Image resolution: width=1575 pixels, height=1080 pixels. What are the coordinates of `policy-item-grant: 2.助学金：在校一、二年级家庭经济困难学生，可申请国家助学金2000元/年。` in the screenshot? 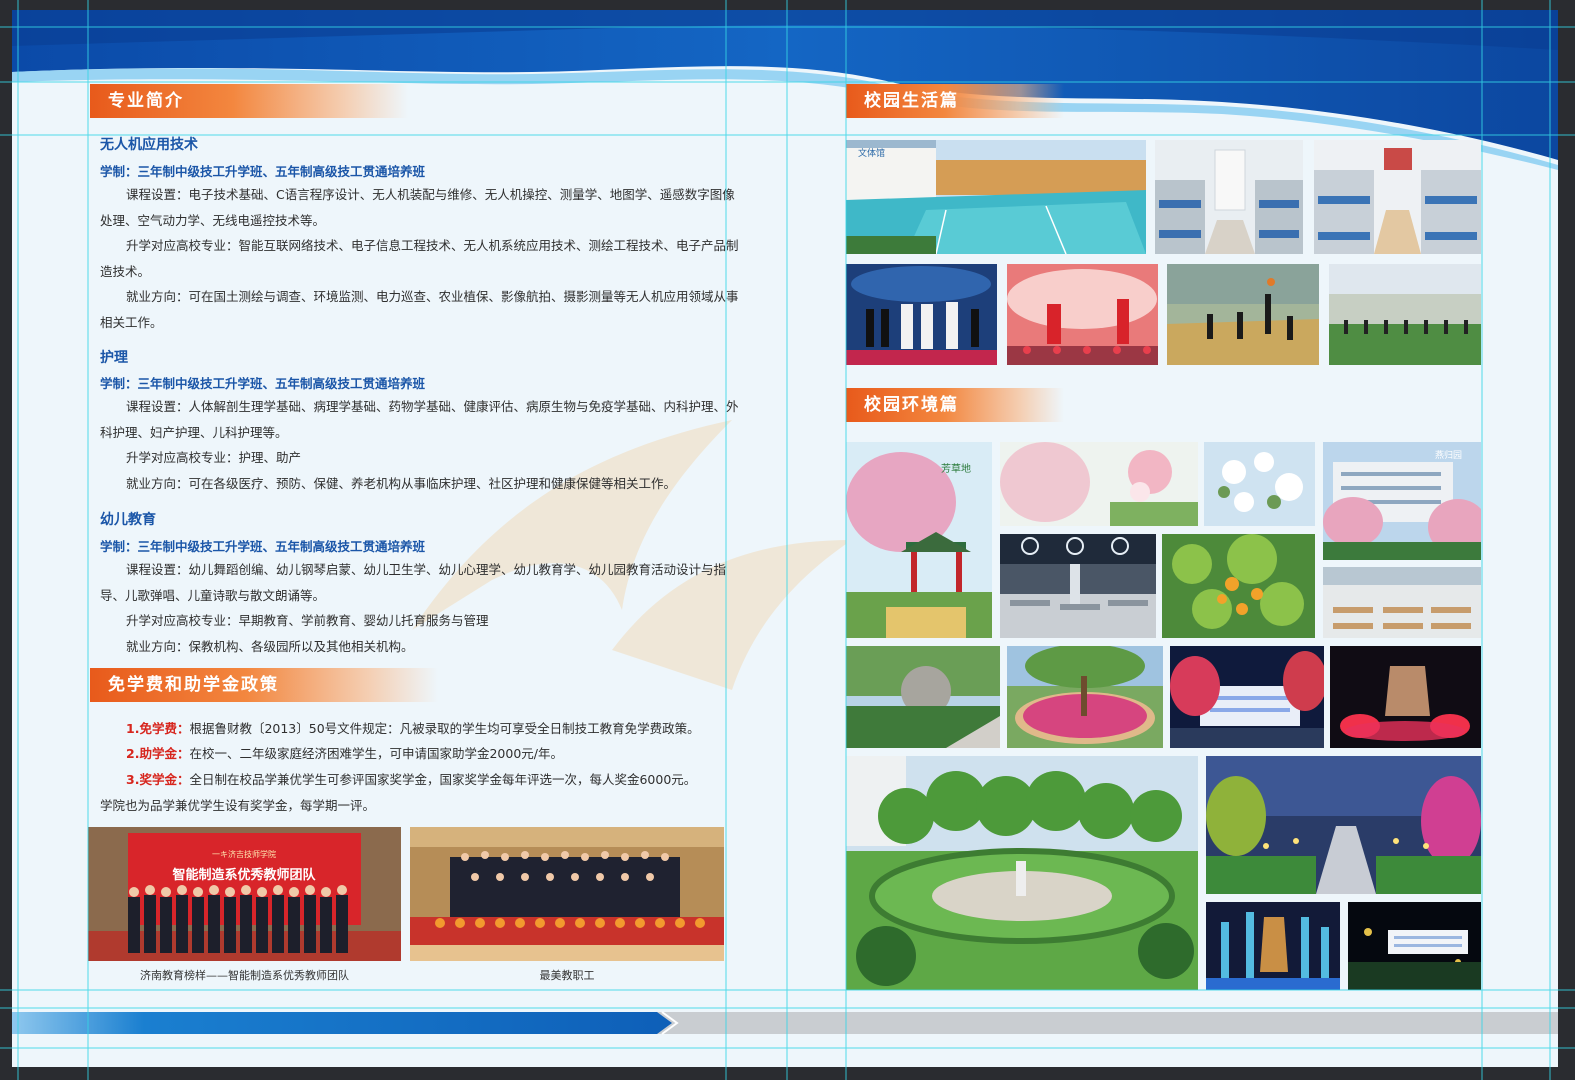 It's located at (420, 753).